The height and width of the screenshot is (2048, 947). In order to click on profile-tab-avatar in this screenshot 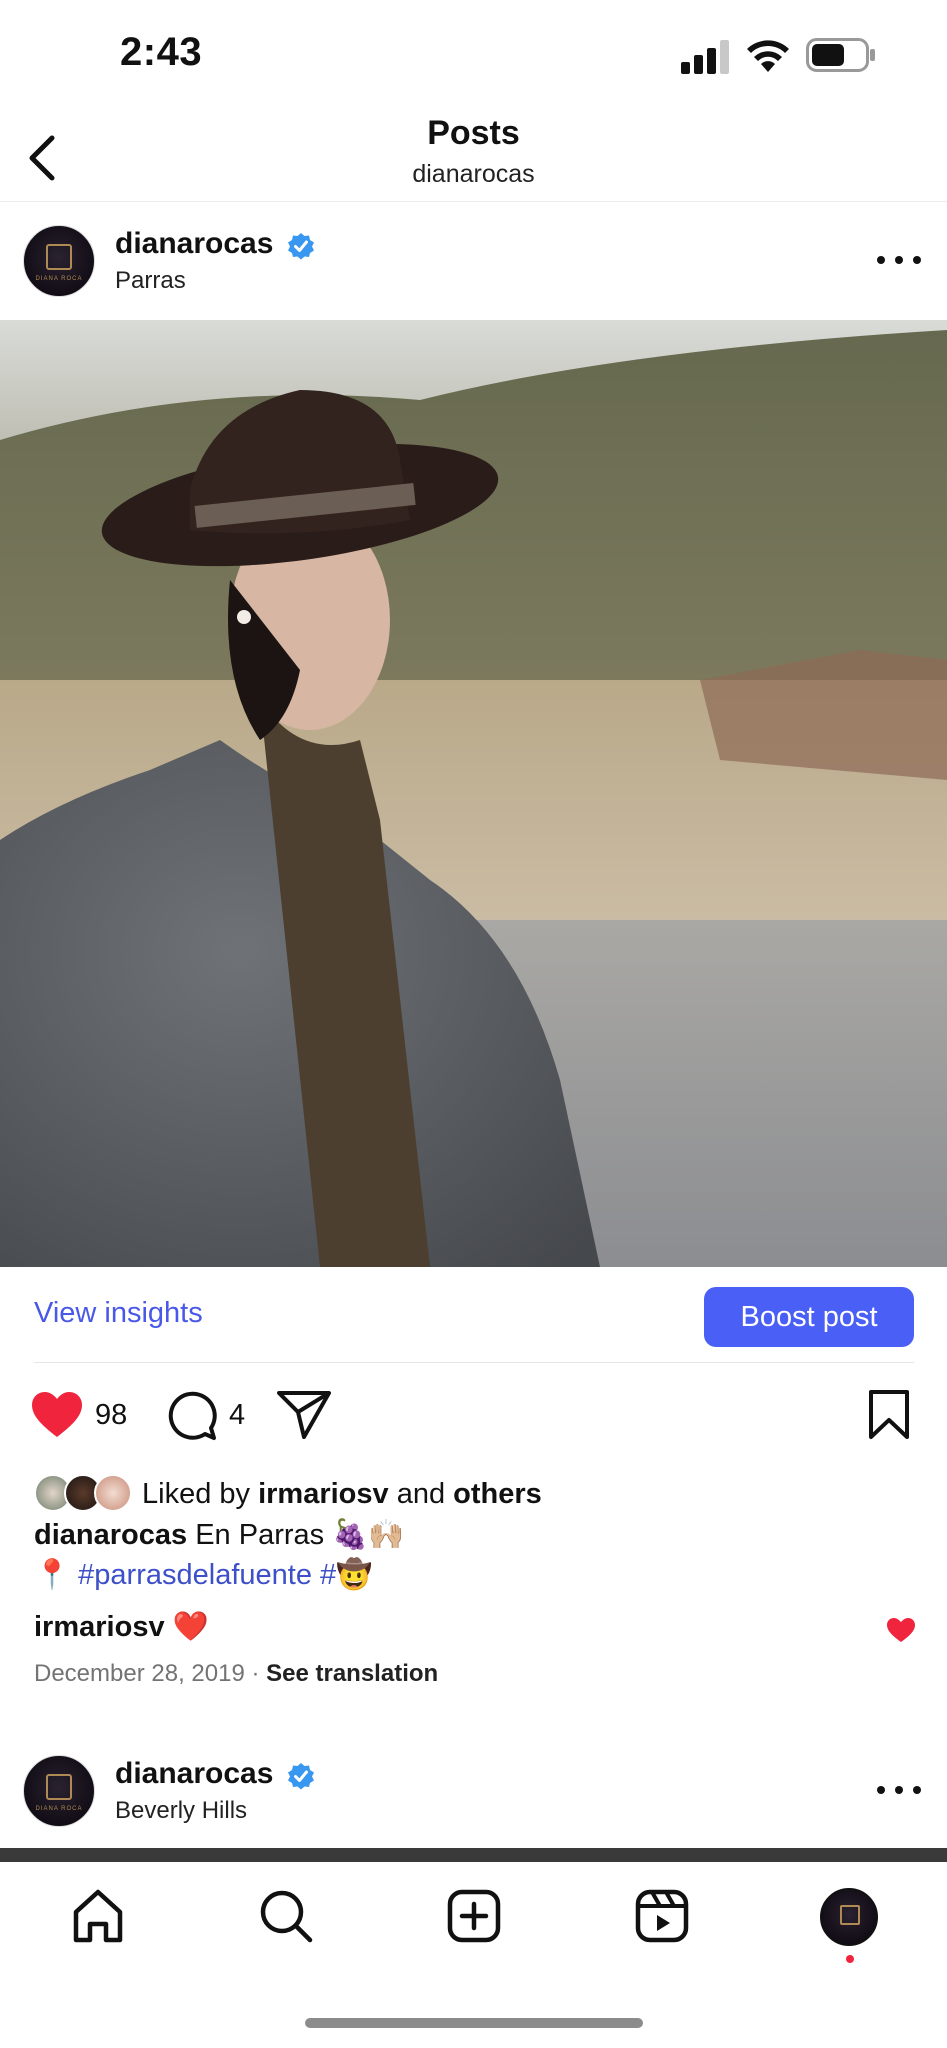, I will do `click(849, 1917)`.